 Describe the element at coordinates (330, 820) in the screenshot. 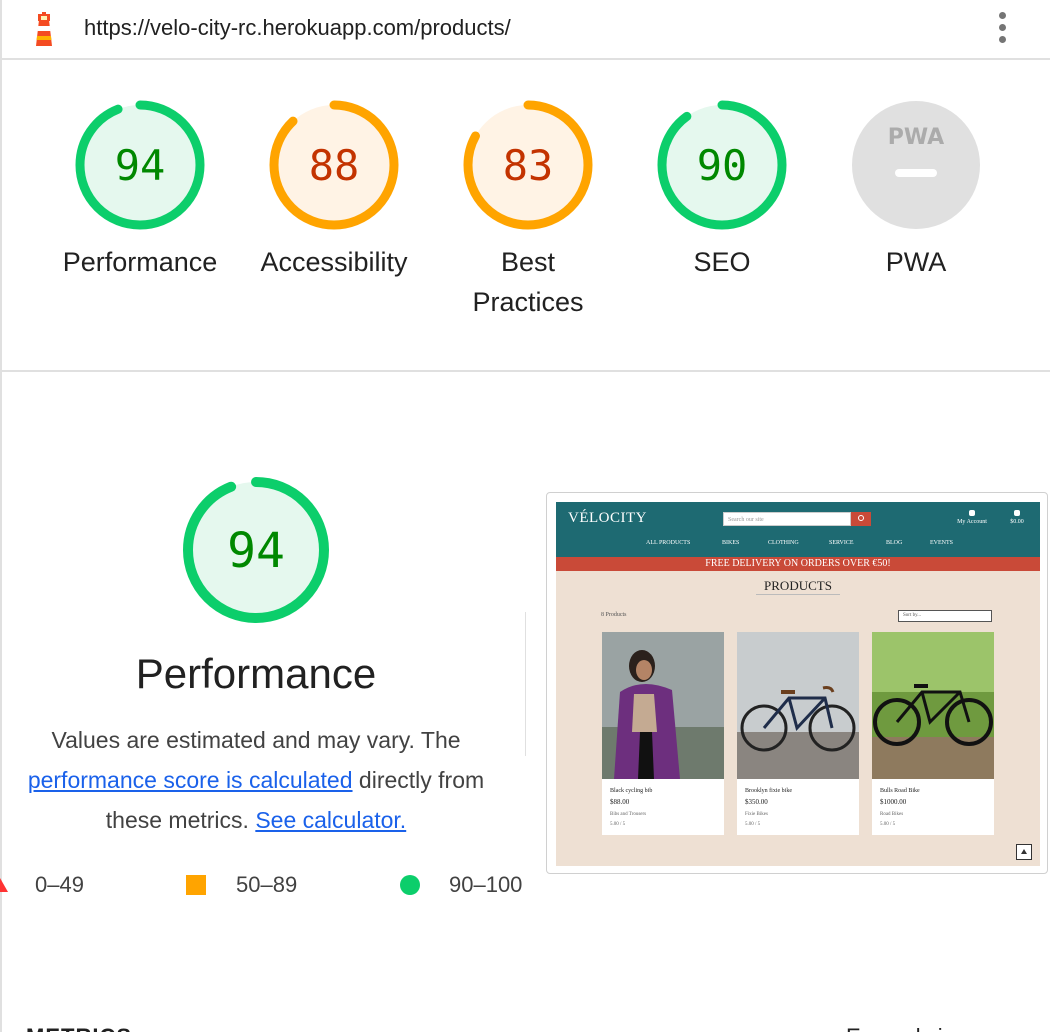

I see `see-calculator-link: See calculator.` at that location.